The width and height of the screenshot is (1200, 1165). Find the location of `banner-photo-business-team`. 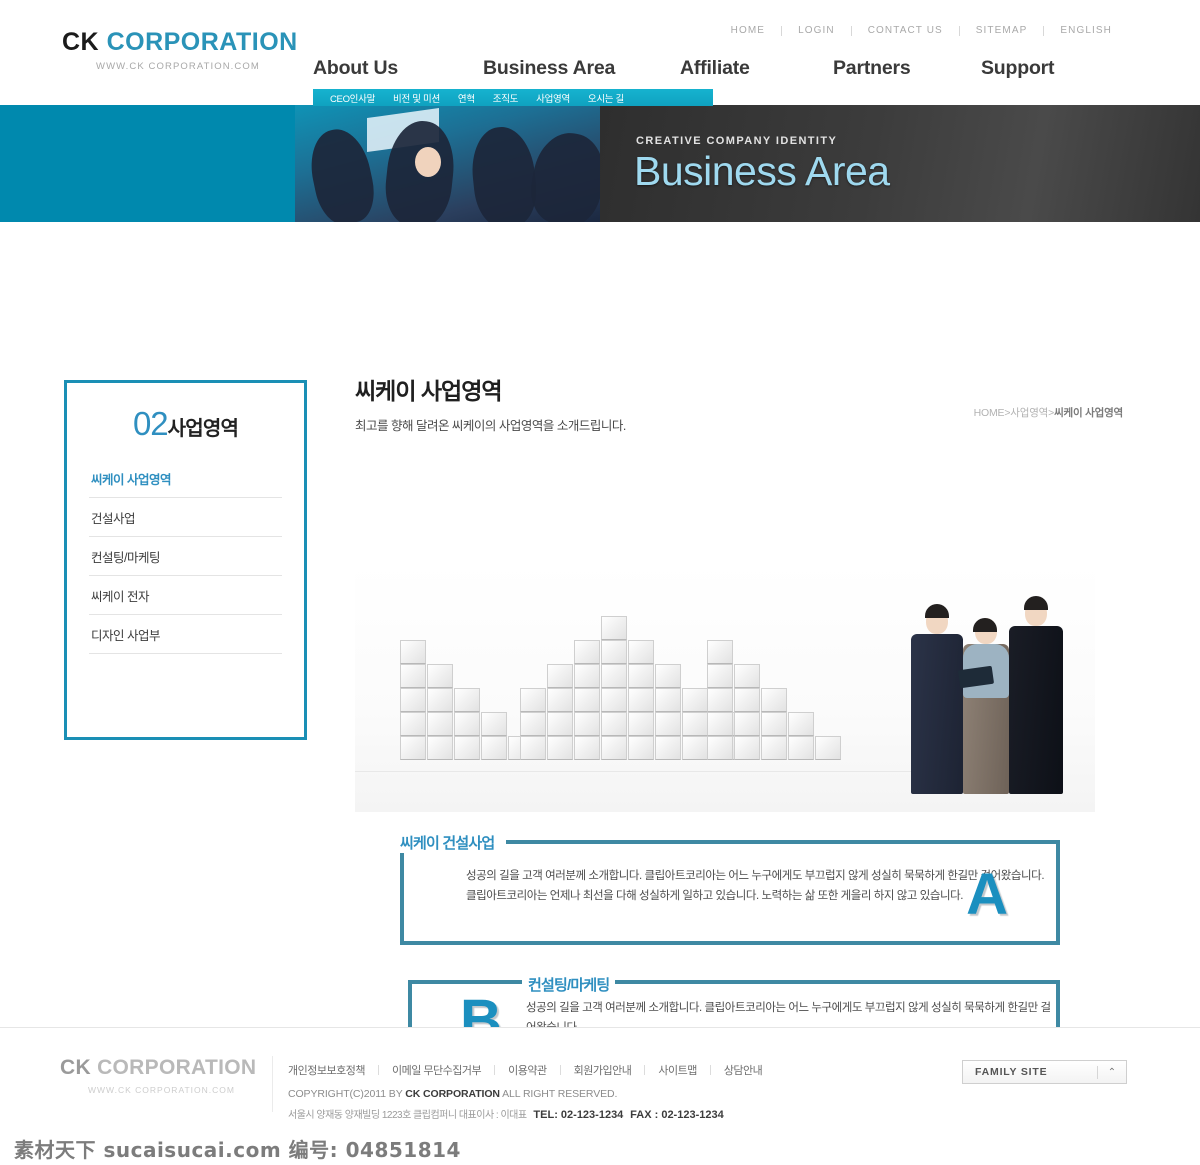

banner-photo-business-team is located at coordinates (447, 163).